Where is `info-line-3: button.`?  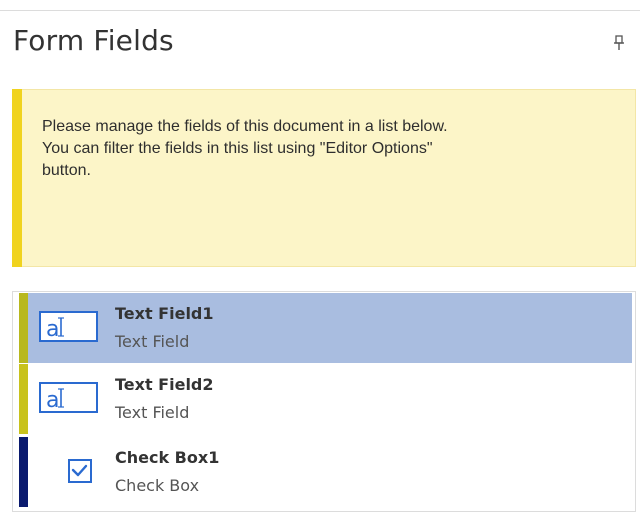
info-line-3: button. is located at coordinates (66, 170).